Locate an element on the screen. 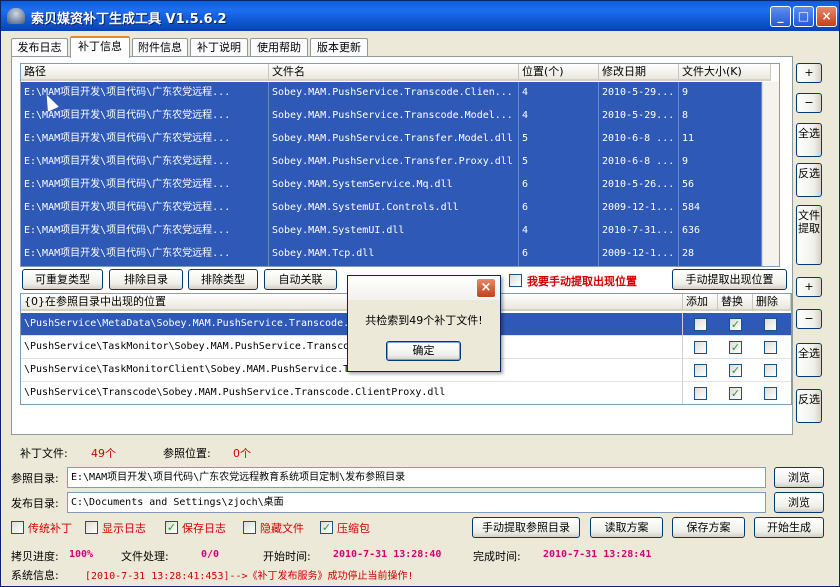 Image resolution: width=840 pixels, height=587 pixels. ref-dir-input: E:\MAM项目开发\项目代码\广东农党远程教育系统项目定制\发布参照目录 is located at coordinates (416, 477).